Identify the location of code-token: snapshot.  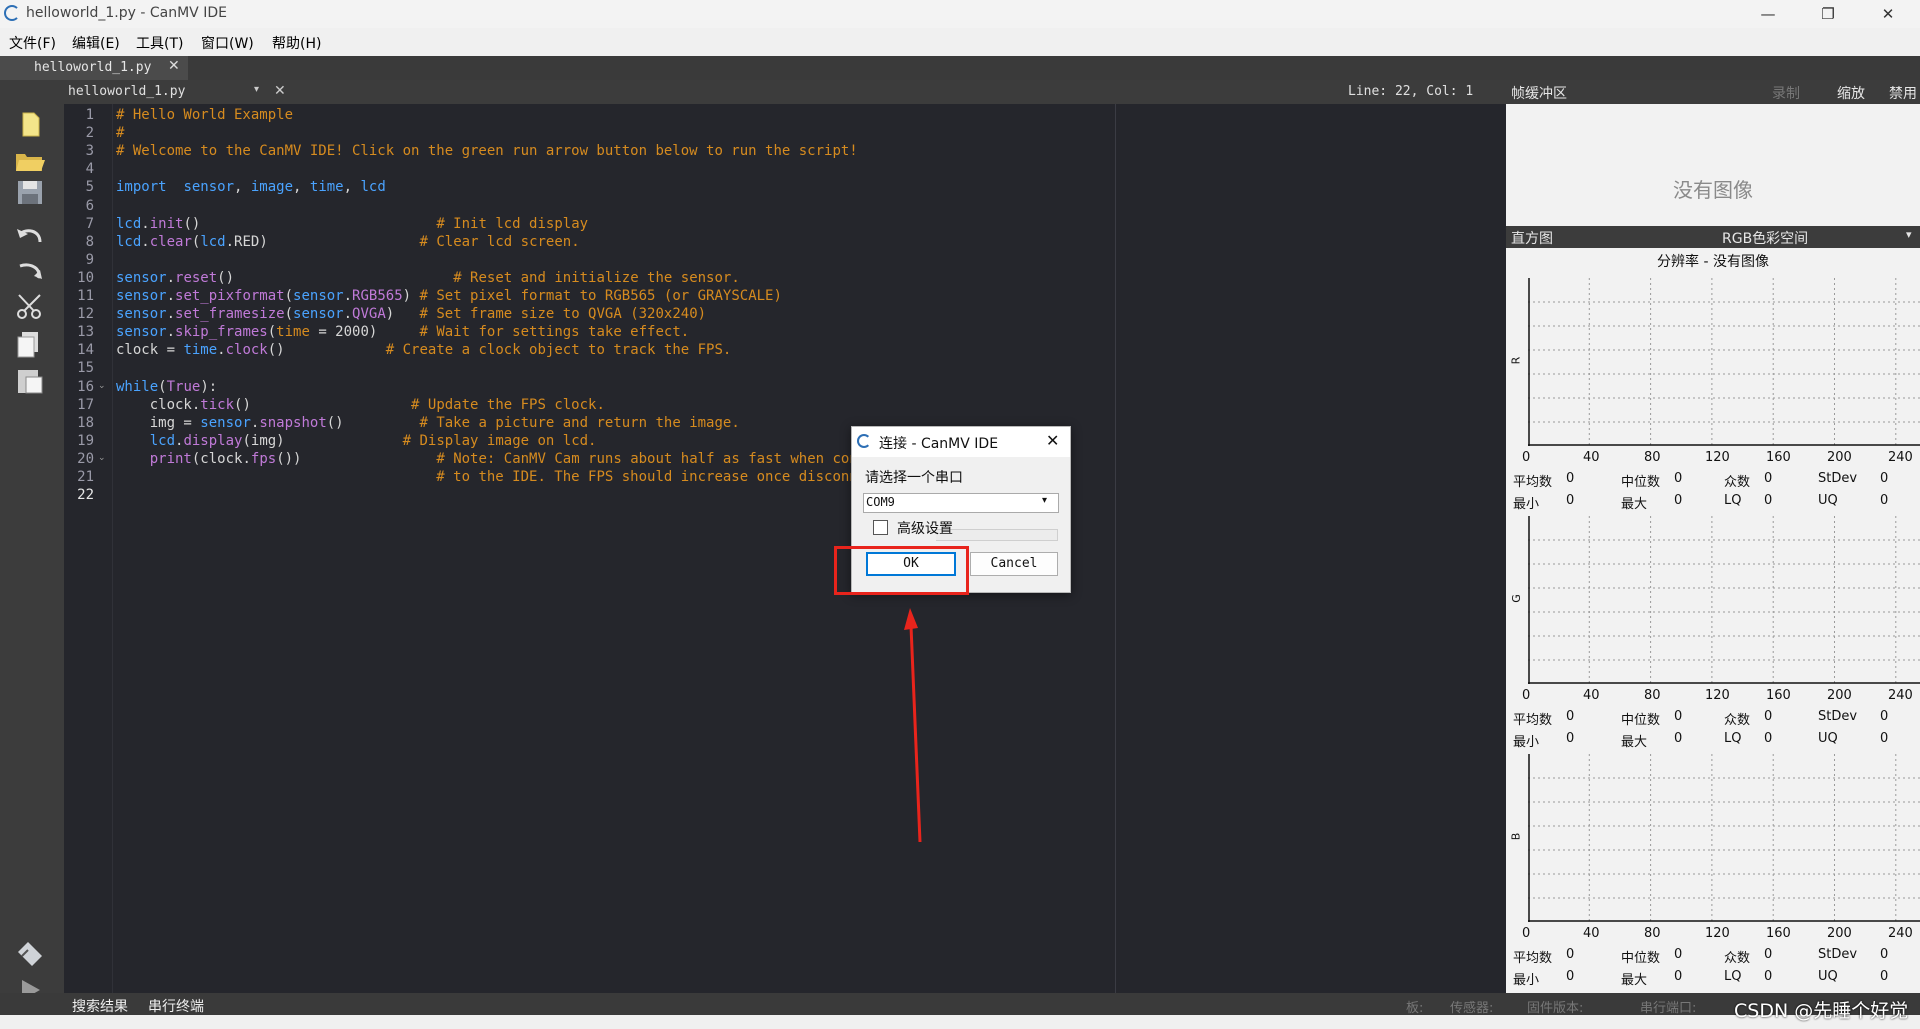
(293, 422).